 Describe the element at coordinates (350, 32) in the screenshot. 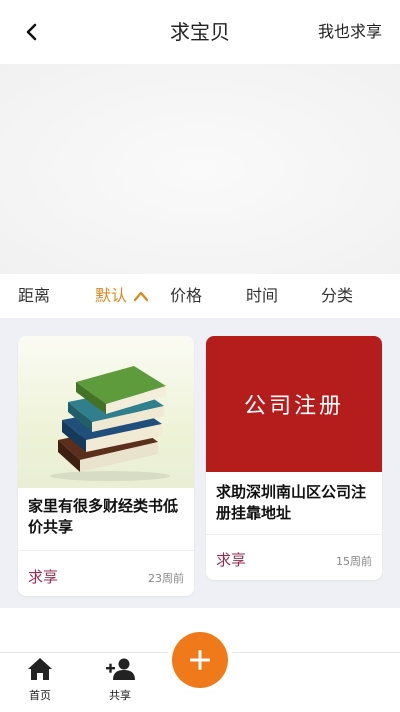

I see `i-want-share-link: 我也求享` at that location.